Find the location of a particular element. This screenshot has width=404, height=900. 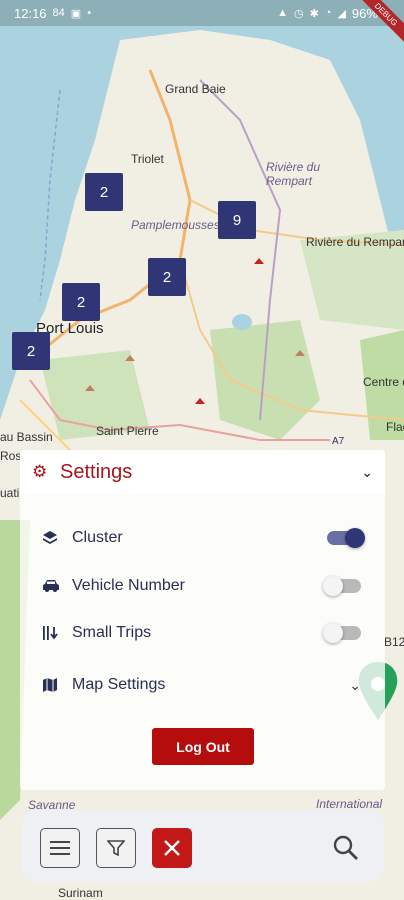

setting-label: Map Settings is located at coordinates (119, 684).